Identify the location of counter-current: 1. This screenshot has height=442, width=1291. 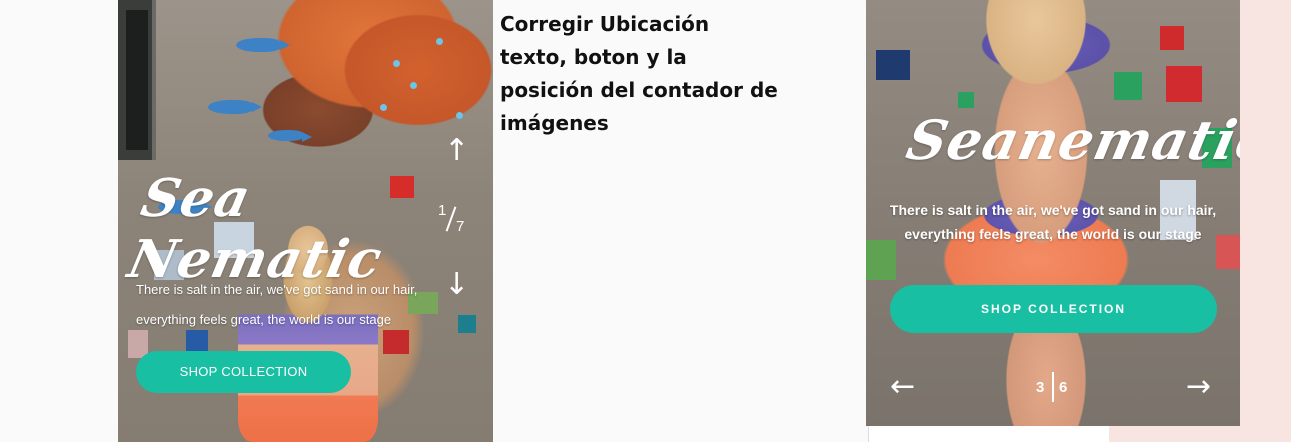
(442, 210).